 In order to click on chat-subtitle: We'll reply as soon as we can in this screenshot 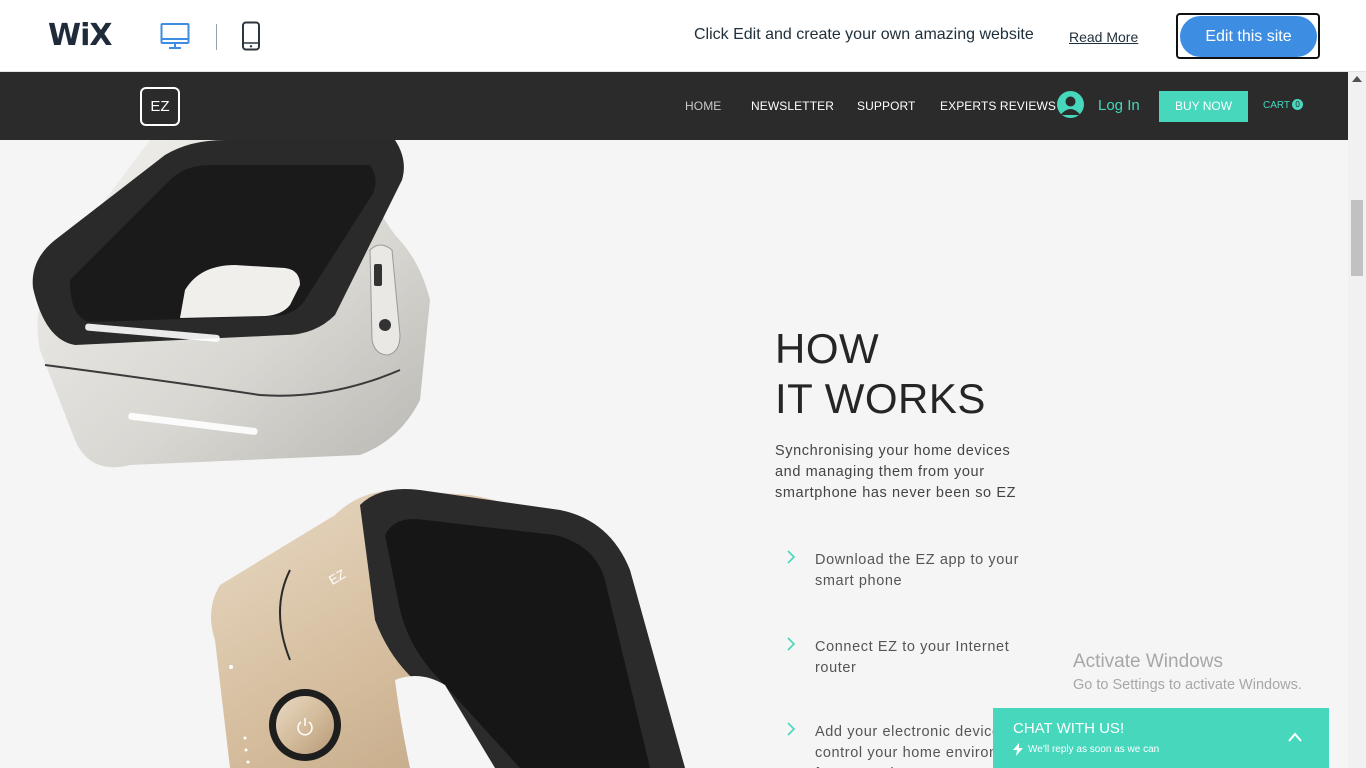, I will do `click(1094, 749)`.